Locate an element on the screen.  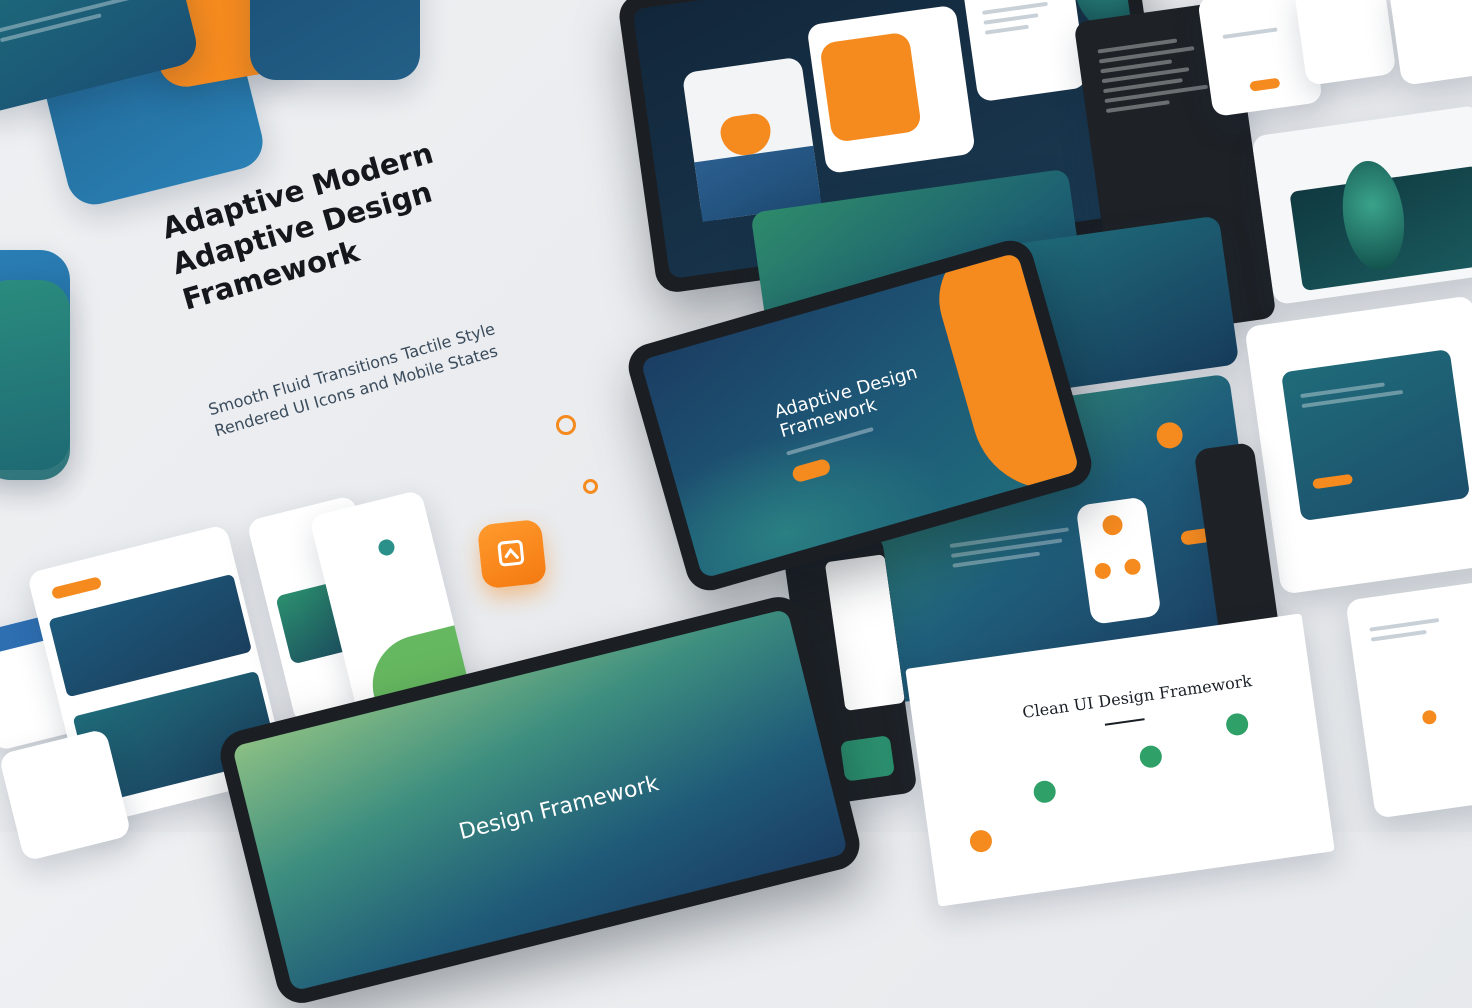
web-panel-heading: Clean UI Design Framework is located at coordinates (1137, 696).